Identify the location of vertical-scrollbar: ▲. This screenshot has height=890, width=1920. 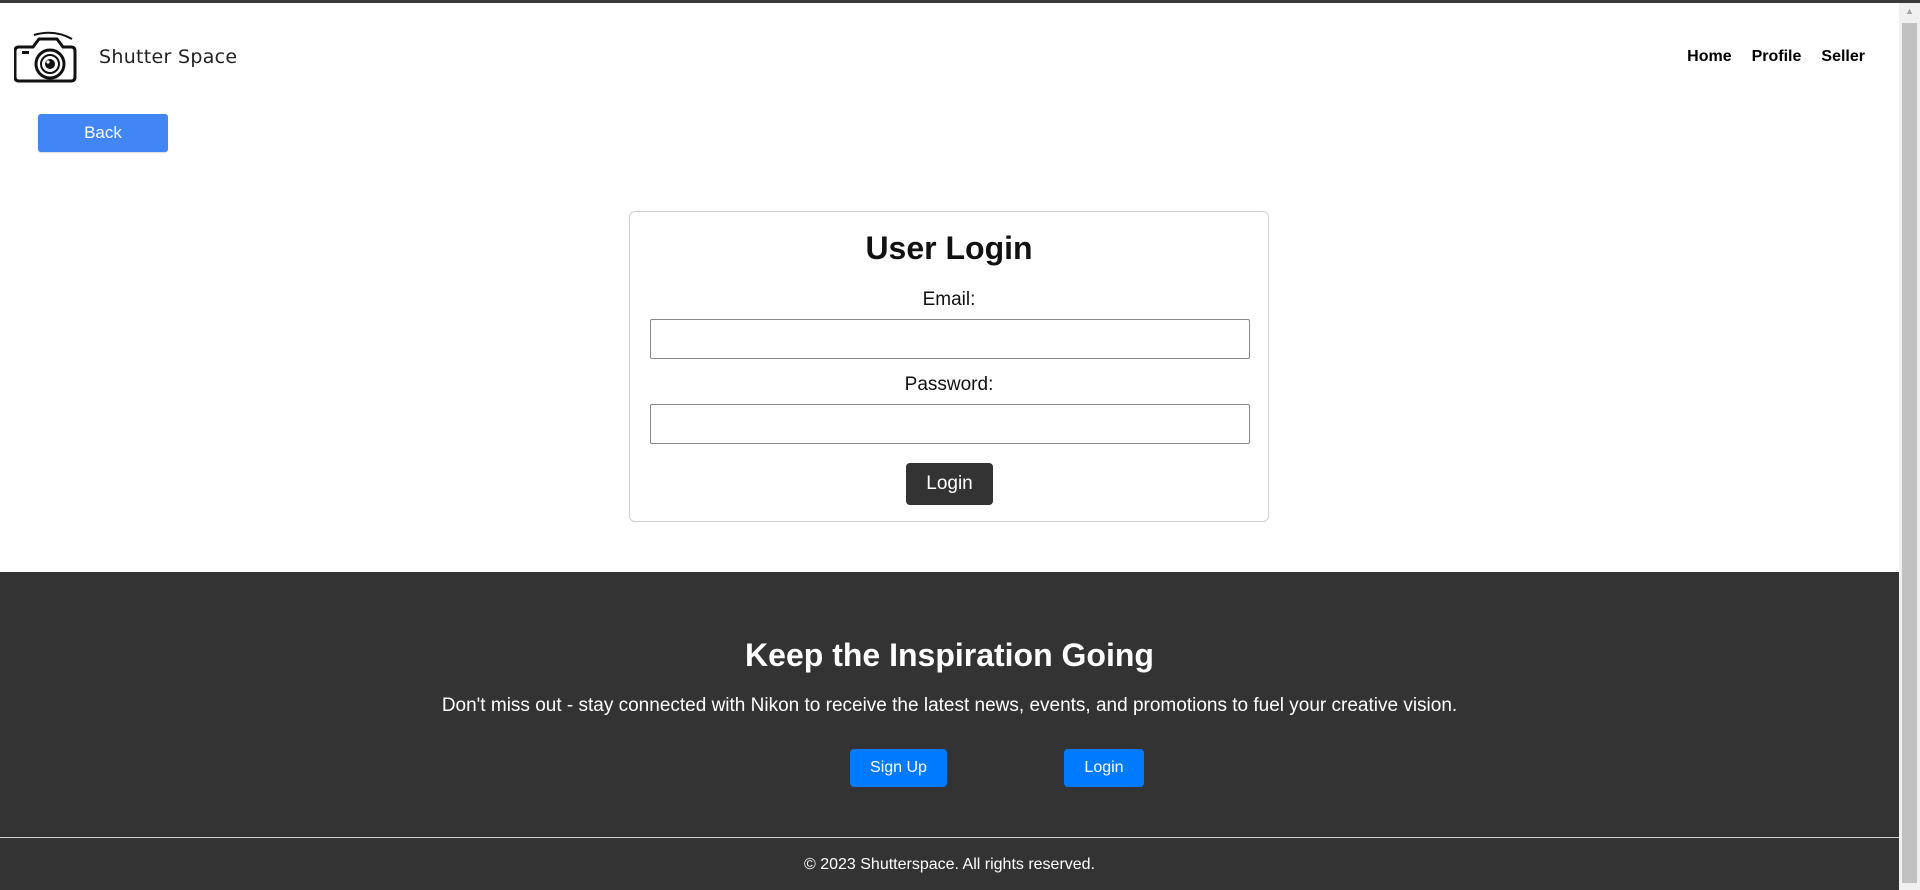
(1909, 446).